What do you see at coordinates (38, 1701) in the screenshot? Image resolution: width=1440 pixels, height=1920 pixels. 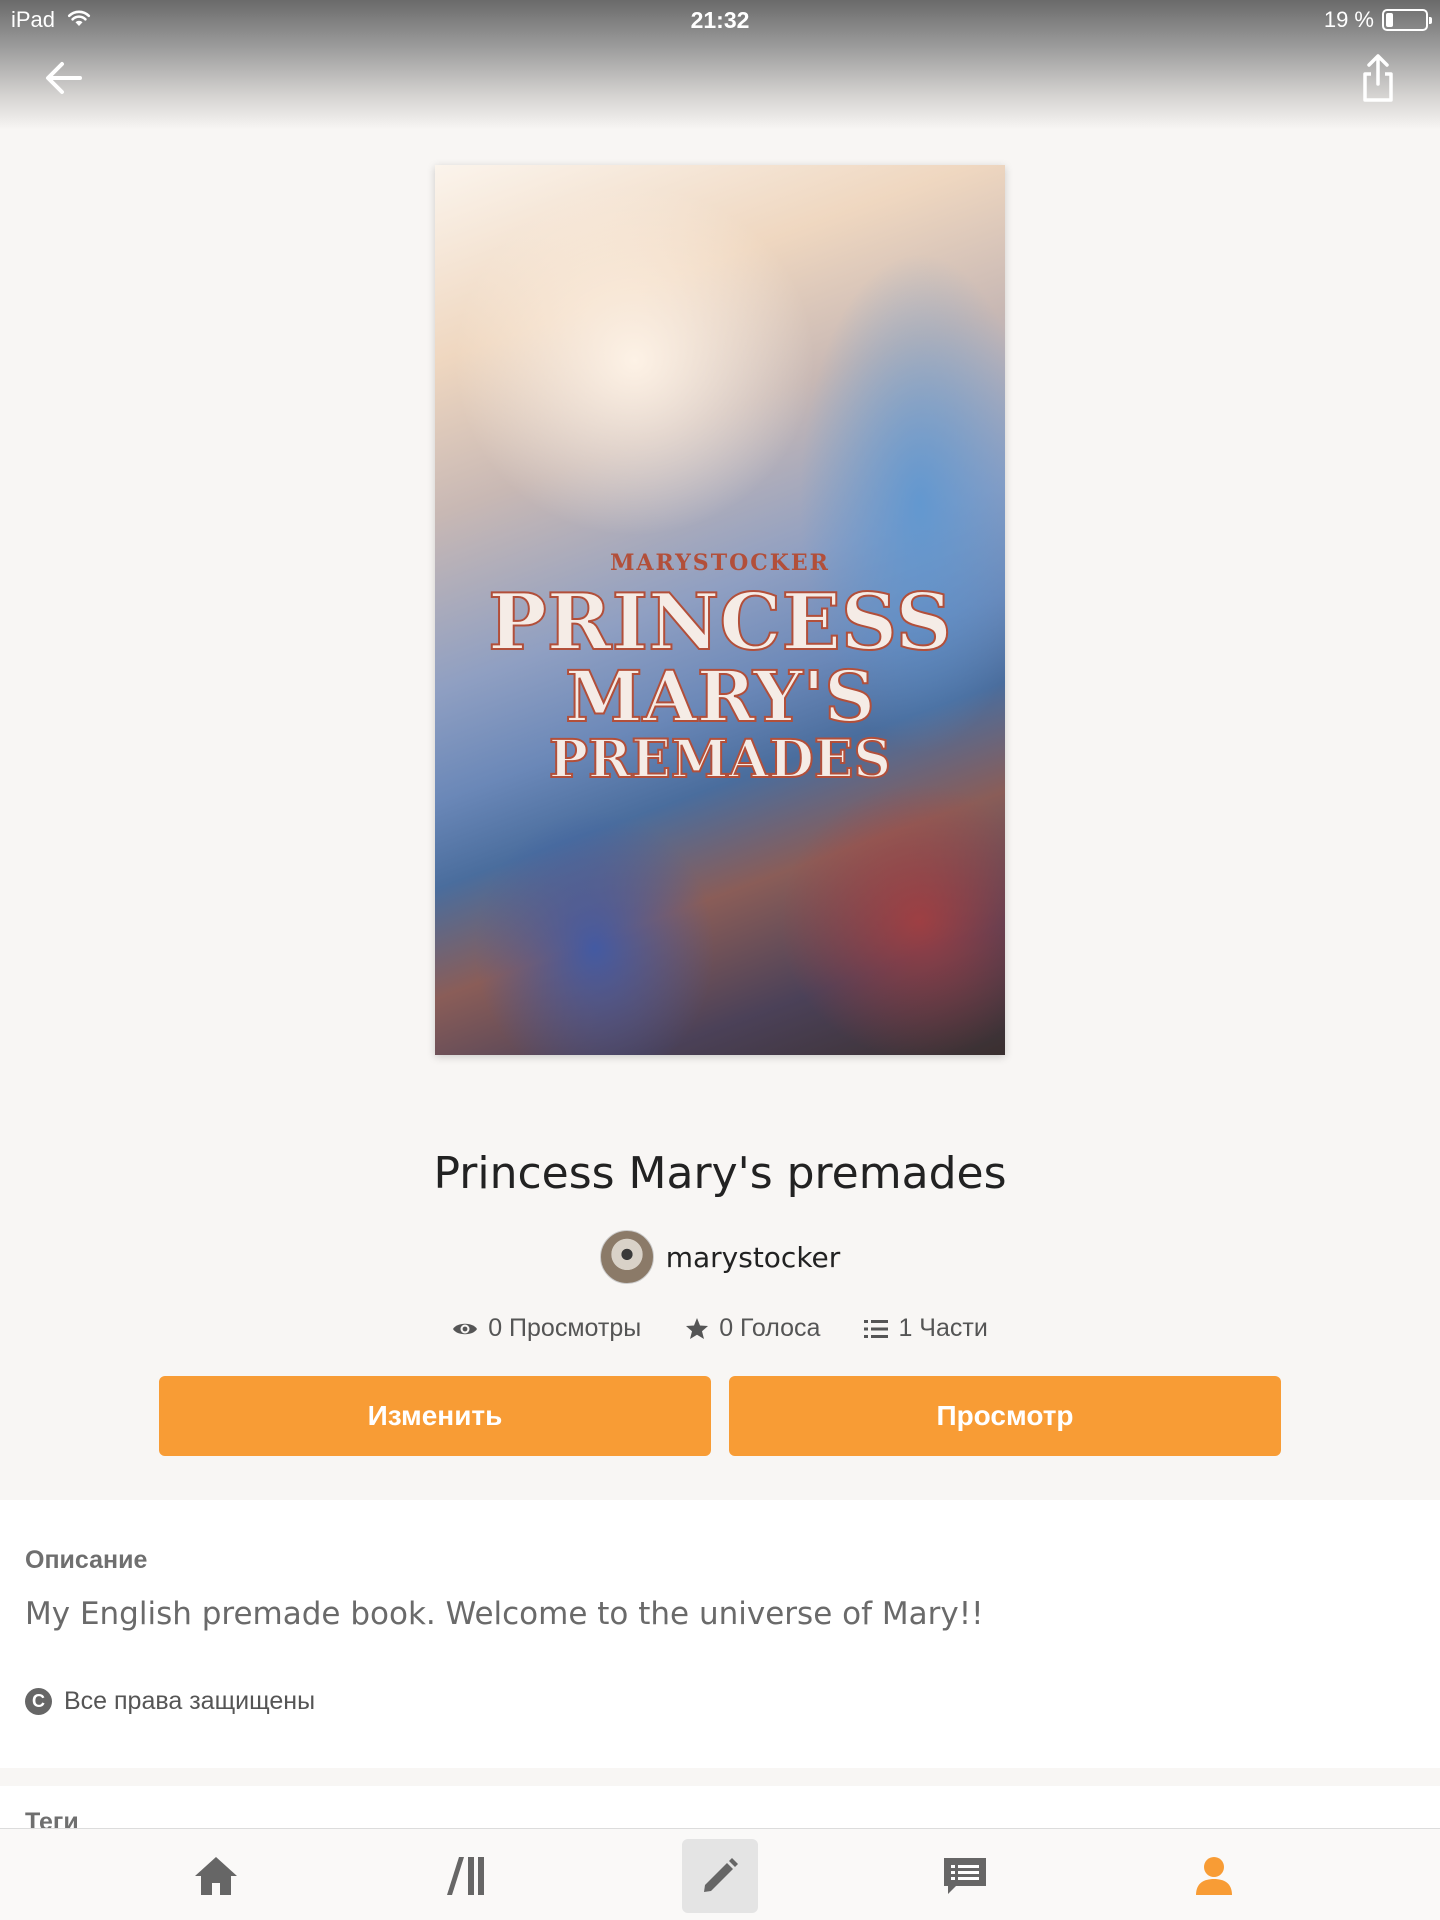 I see `copyright-icon: C` at bounding box center [38, 1701].